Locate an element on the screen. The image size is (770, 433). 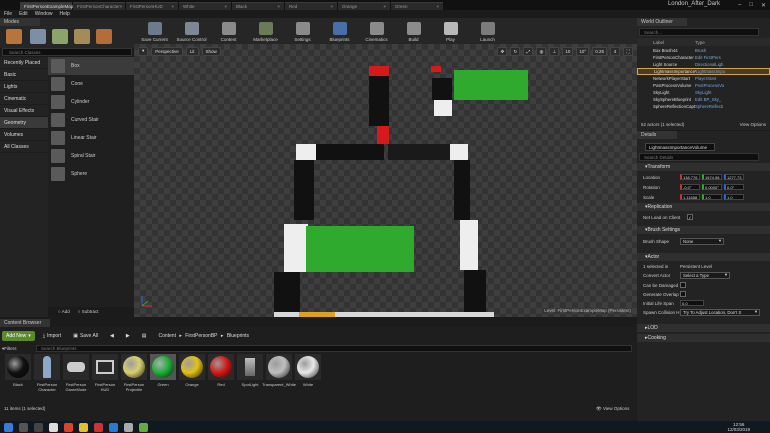
toolbar-button: Launch is located at coordinates (487, 31).